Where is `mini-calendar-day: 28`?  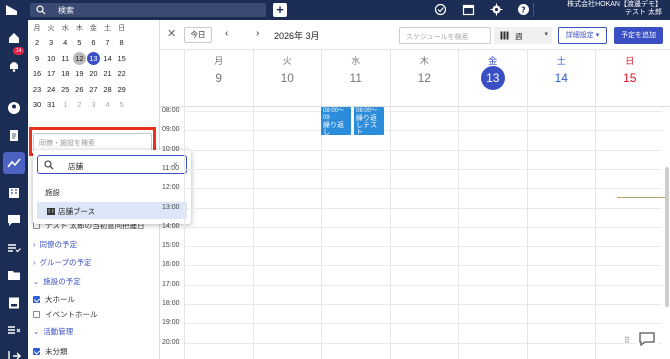
mini-calendar-day: 28 is located at coordinates (107, 90).